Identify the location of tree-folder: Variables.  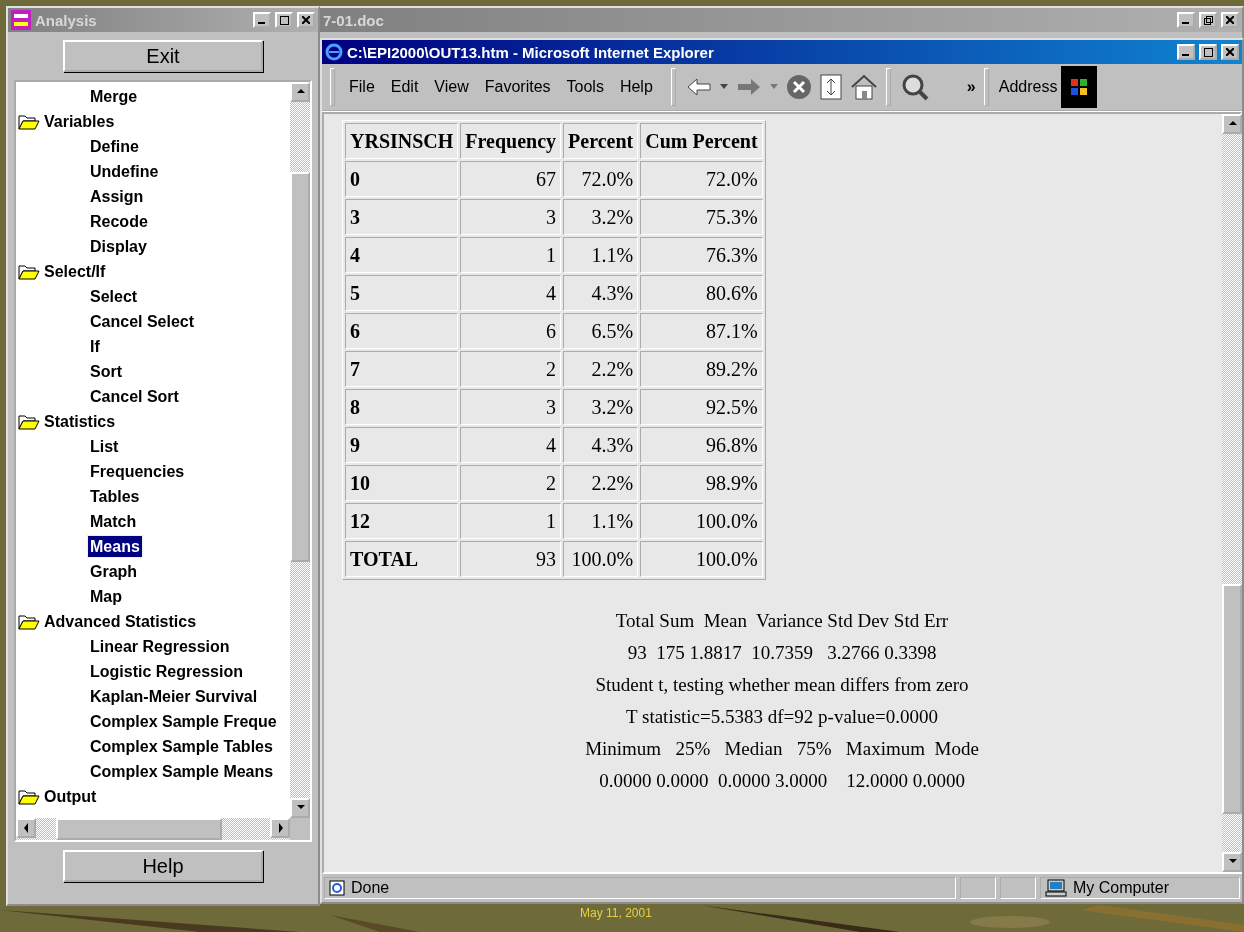
(153, 121).